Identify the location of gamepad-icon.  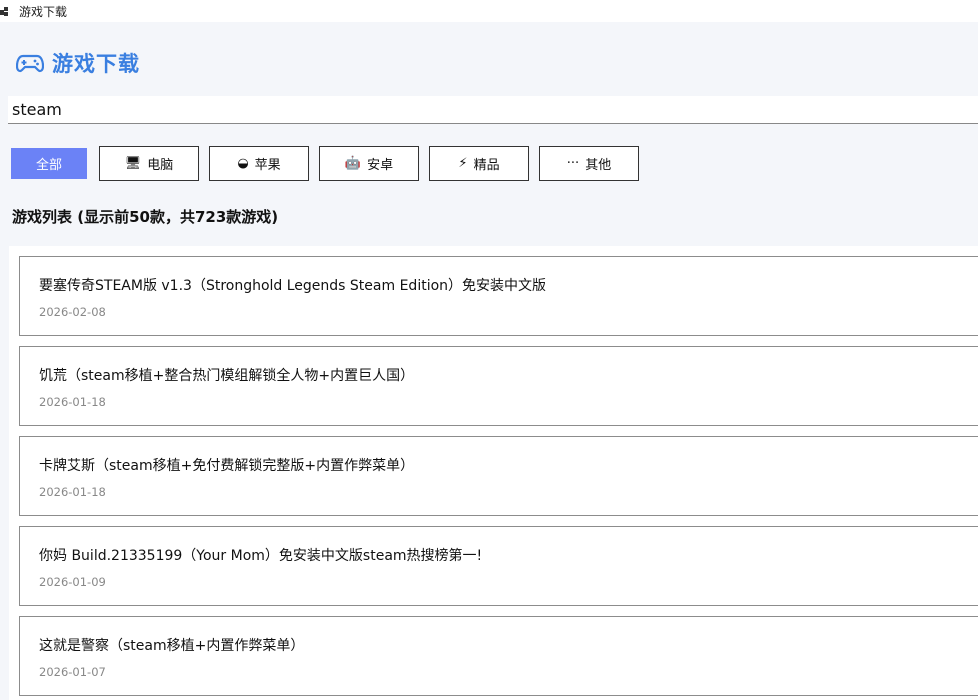
(30, 63).